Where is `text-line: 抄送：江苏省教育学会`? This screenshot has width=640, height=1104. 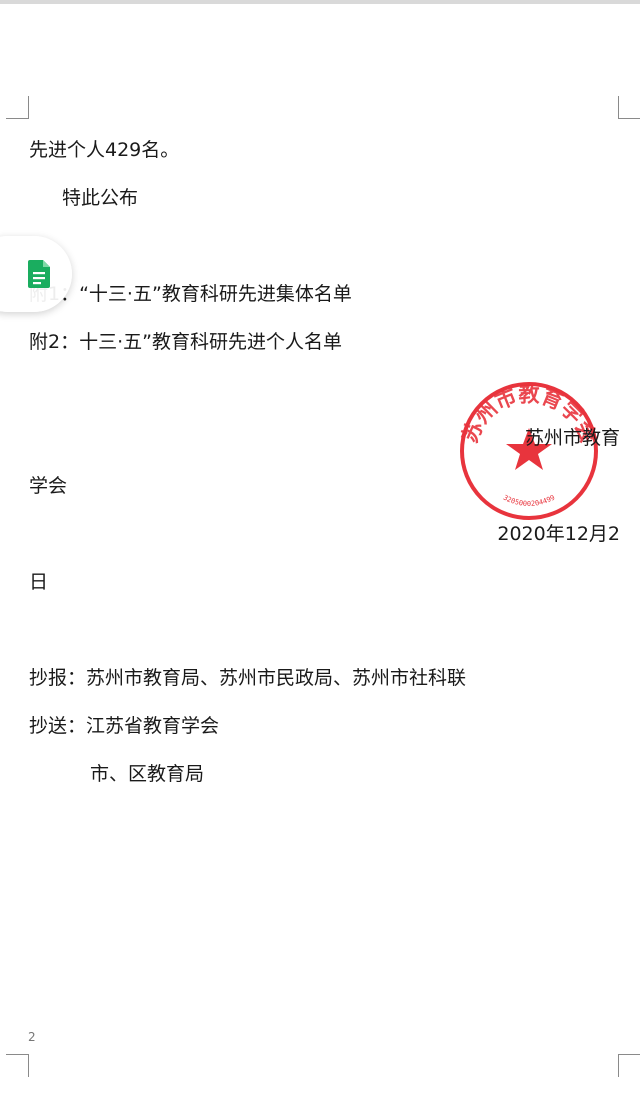
text-line: 抄送：江苏省教育学会 is located at coordinates (124, 726).